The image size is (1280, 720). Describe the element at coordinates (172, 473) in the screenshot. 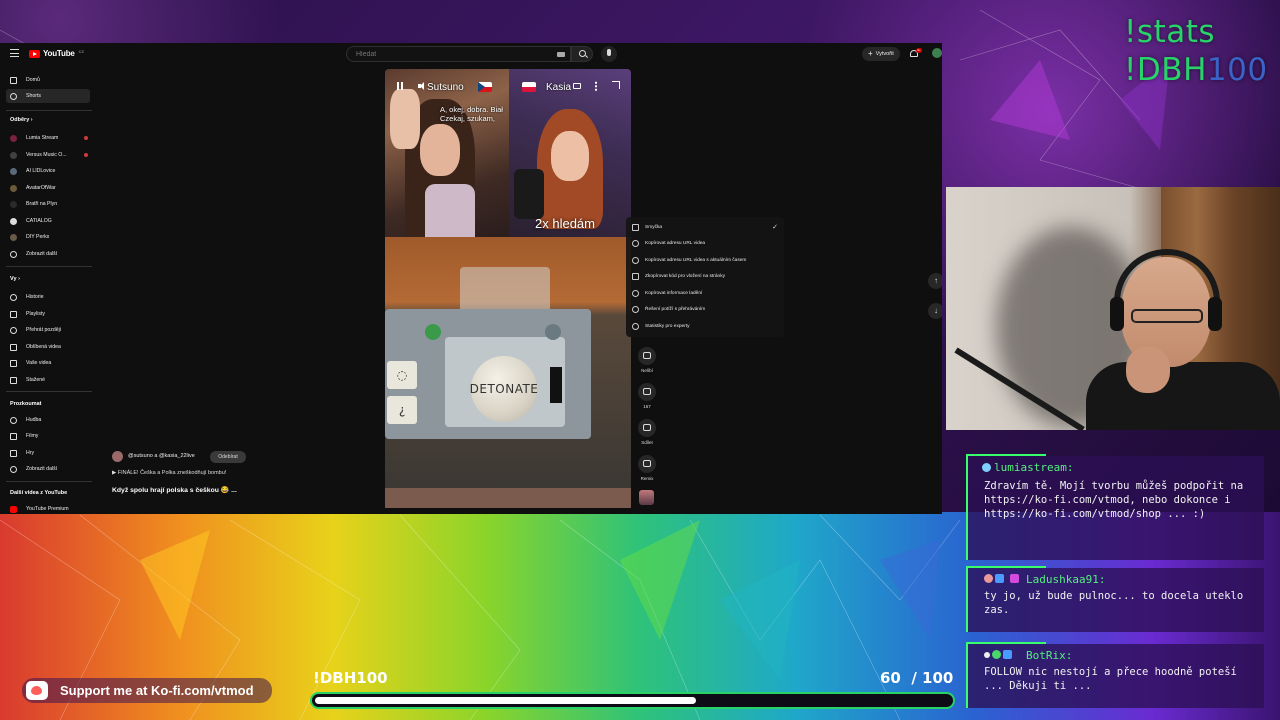

I see `short-subtitle-text: FINÁLE! Češka a Polka zneškodňují bombu!` at that location.